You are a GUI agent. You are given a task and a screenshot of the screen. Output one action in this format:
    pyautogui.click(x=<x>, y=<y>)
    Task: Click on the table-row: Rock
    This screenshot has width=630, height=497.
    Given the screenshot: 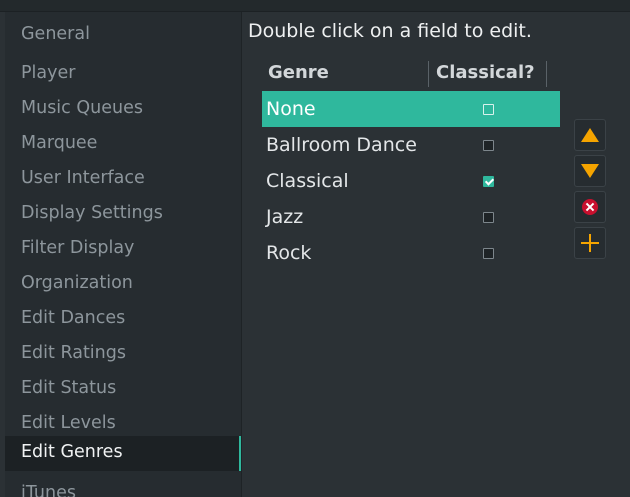 What is the action you would take?
    pyautogui.click(x=411, y=253)
    